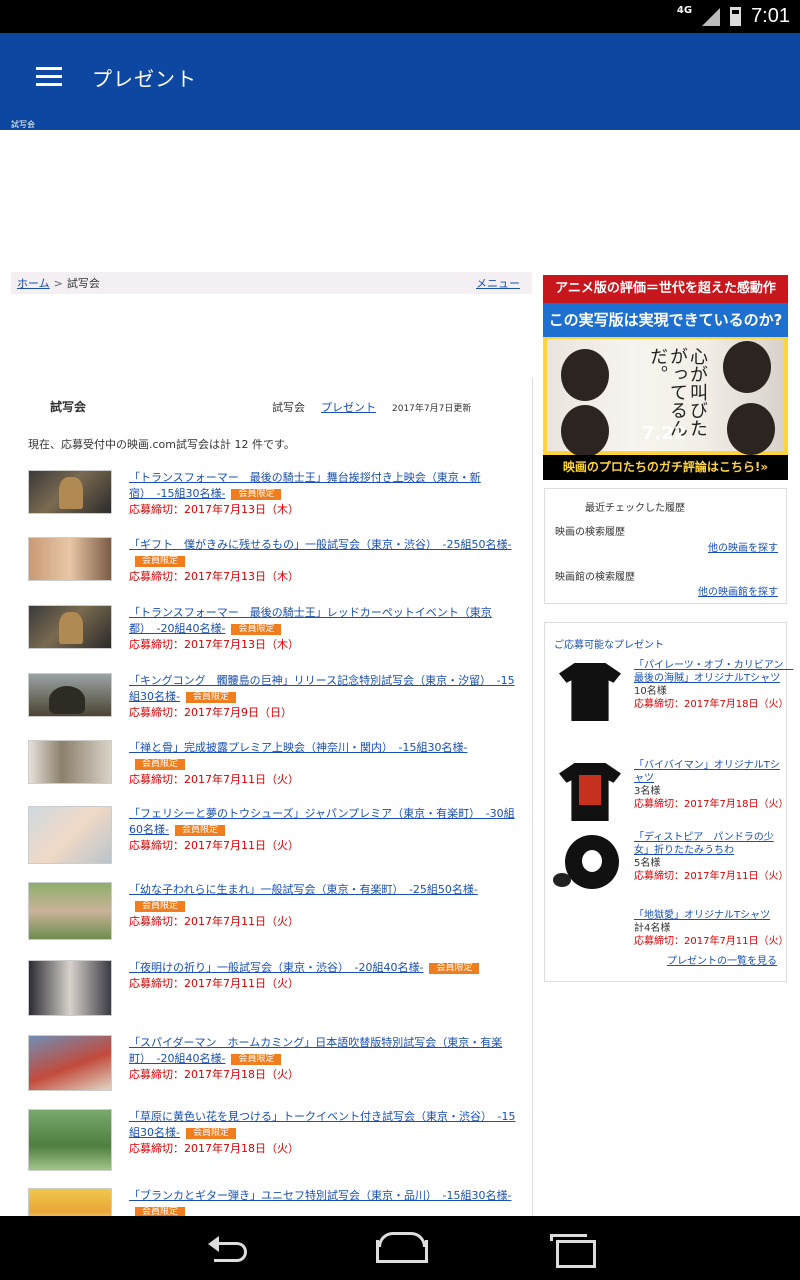  Describe the element at coordinates (348, 407) in the screenshot. I see `tab-present: プレゼント` at that location.